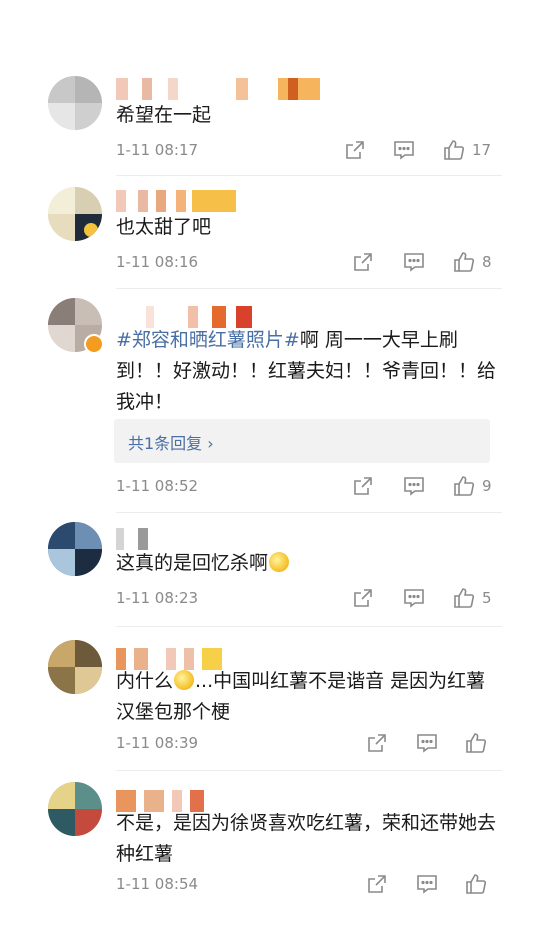  Describe the element at coordinates (301, 696) in the screenshot. I see `comment-text: 内什么 ...中国叫红薯不是谐音 是因为红薯汉堡包那个梗` at that location.